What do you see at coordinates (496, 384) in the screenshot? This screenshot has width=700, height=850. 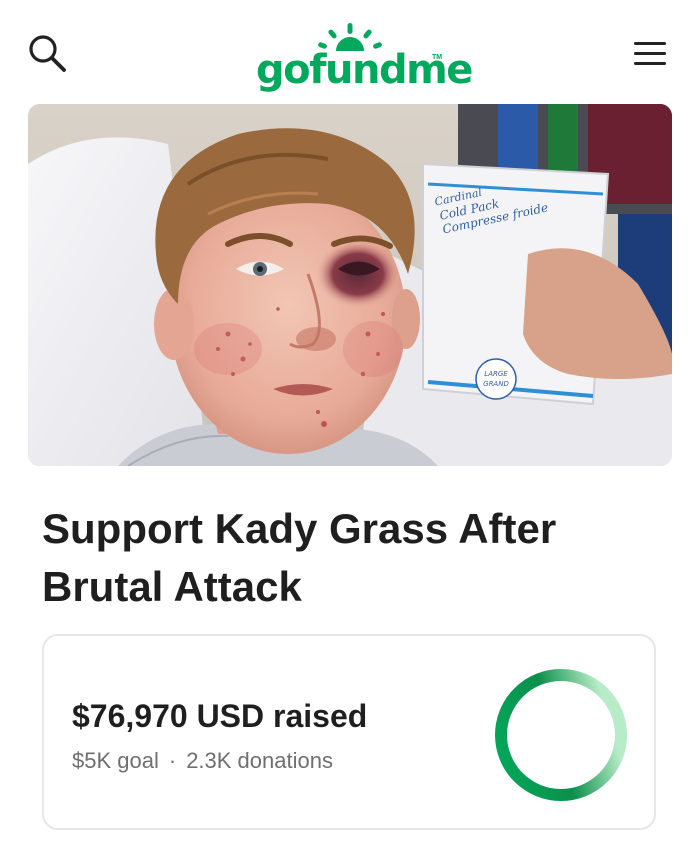 I see `svg-text: GRAND` at bounding box center [496, 384].